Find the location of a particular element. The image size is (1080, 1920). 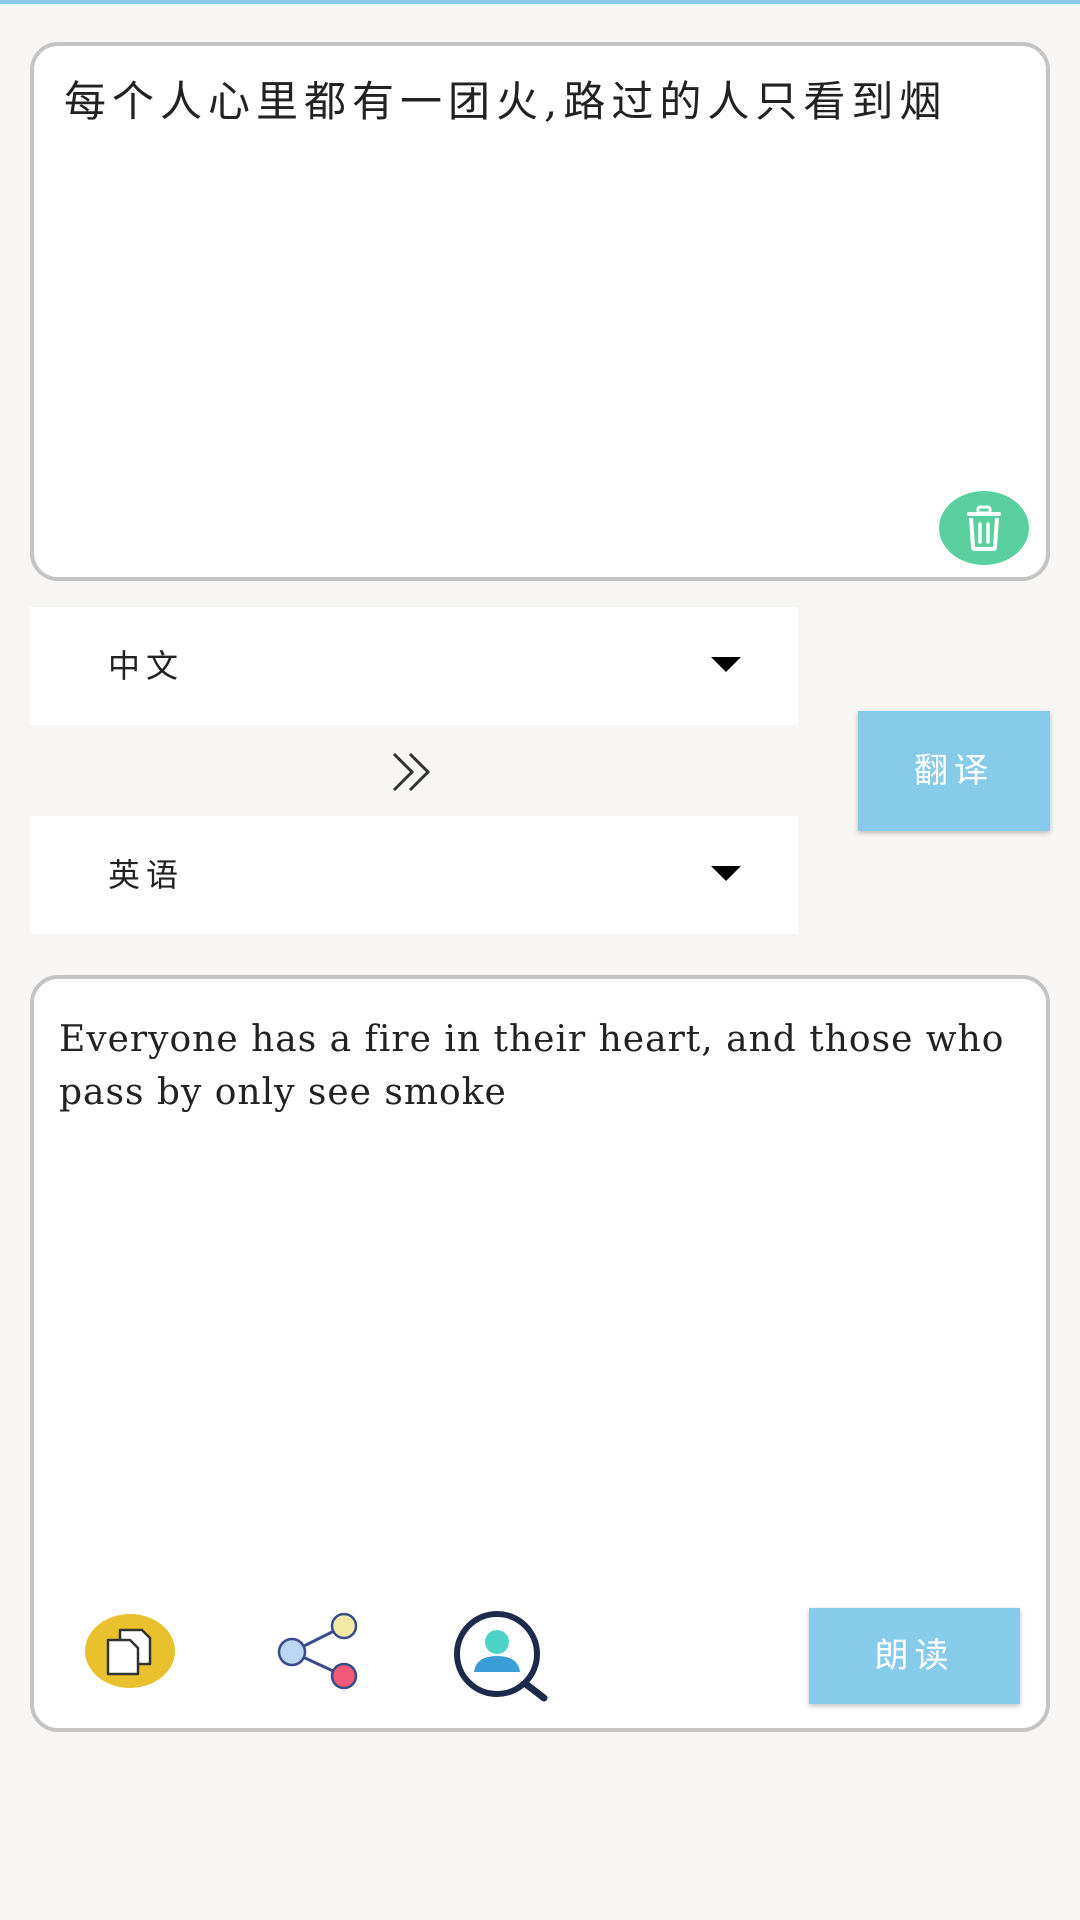

share-button is located at coordinates (322, 1652).